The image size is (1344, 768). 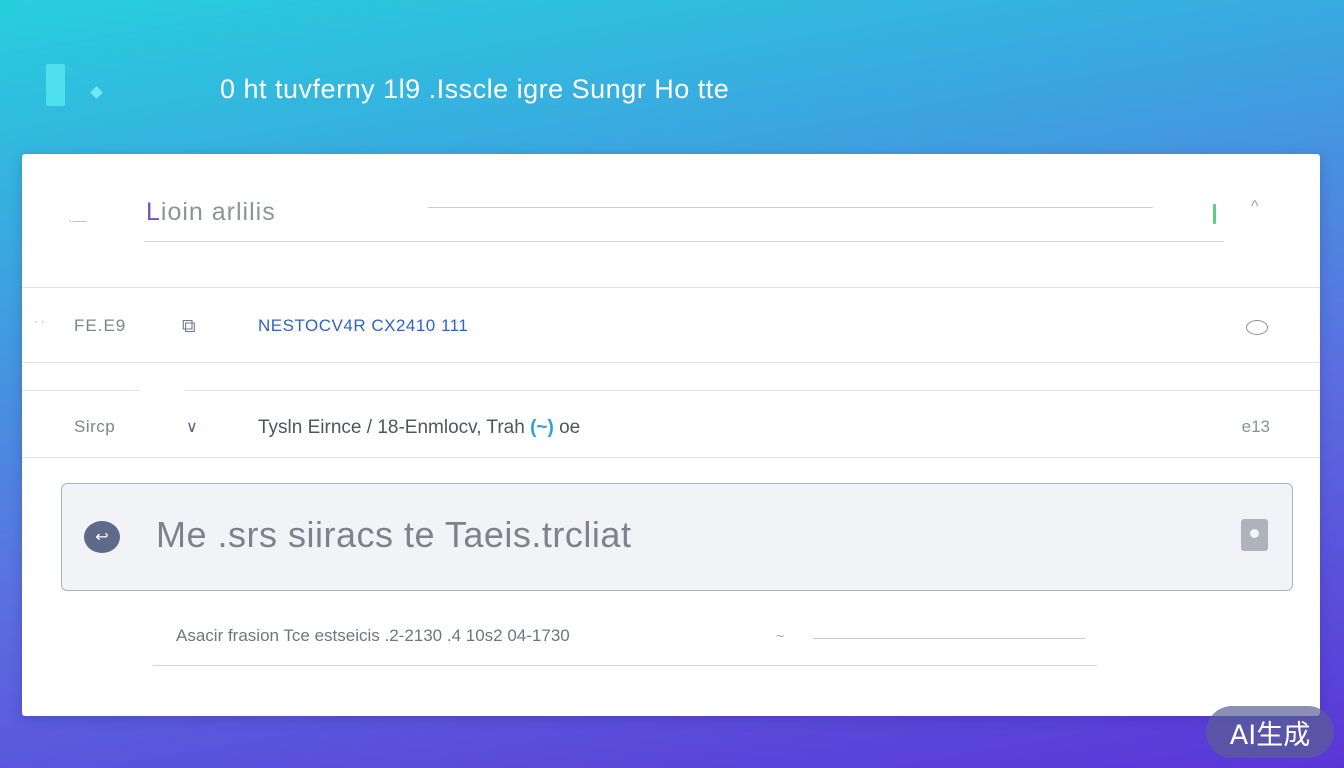 I want to click on footer-underline, so click(x=625, y=665).